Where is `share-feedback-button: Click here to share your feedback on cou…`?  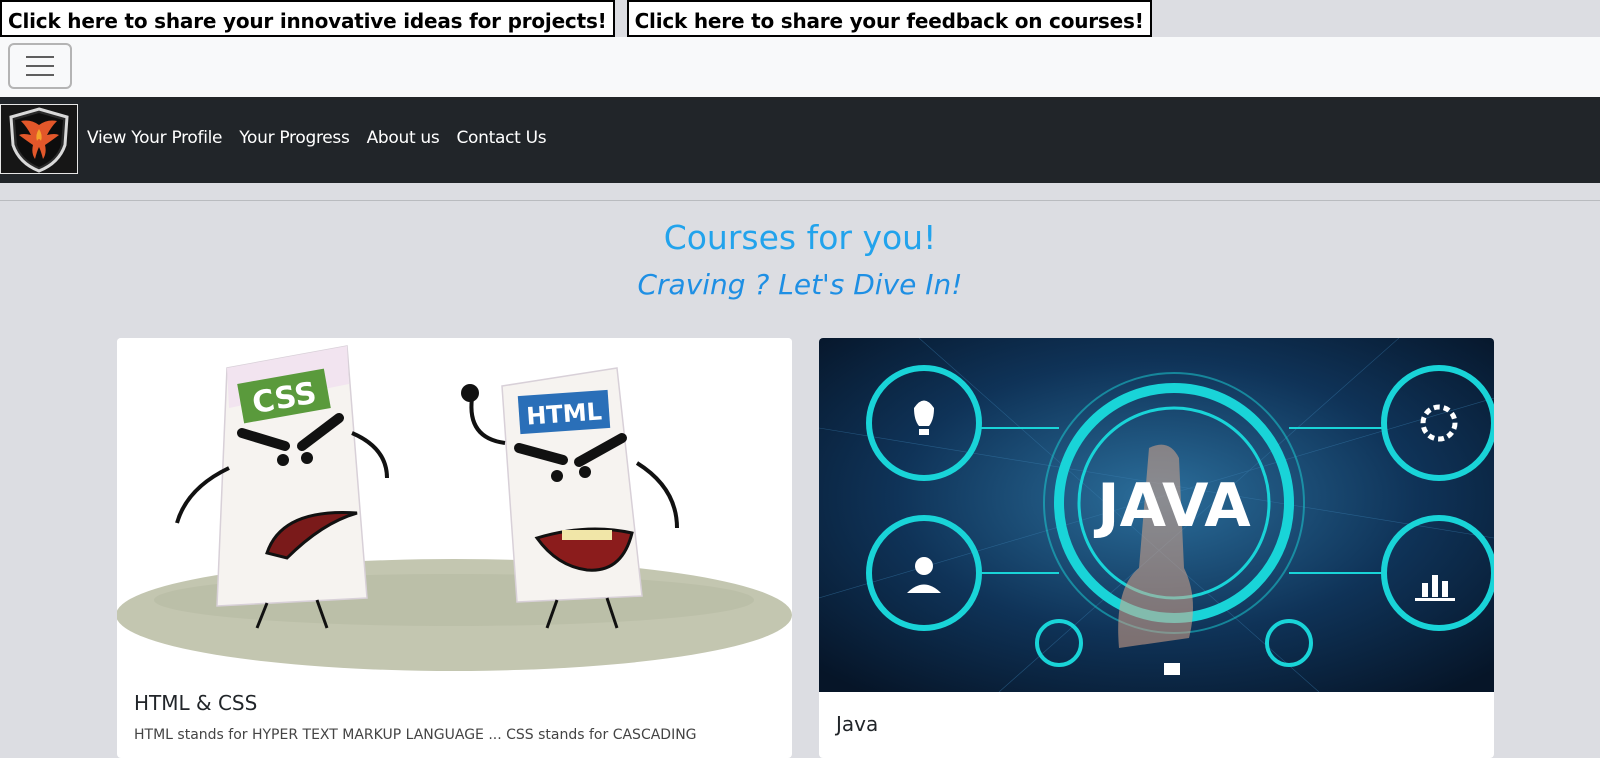
share-feedback-button: Click here to share your feedback on cou… is located at coordinates (889, 18).